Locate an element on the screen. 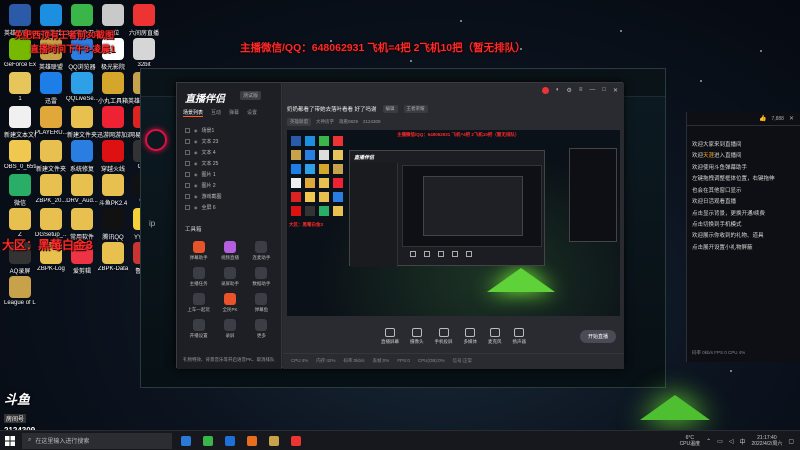 This screenshot has height=450, width=800. desktop-icon: 六间房直播 is located at coordinates (144, 20).